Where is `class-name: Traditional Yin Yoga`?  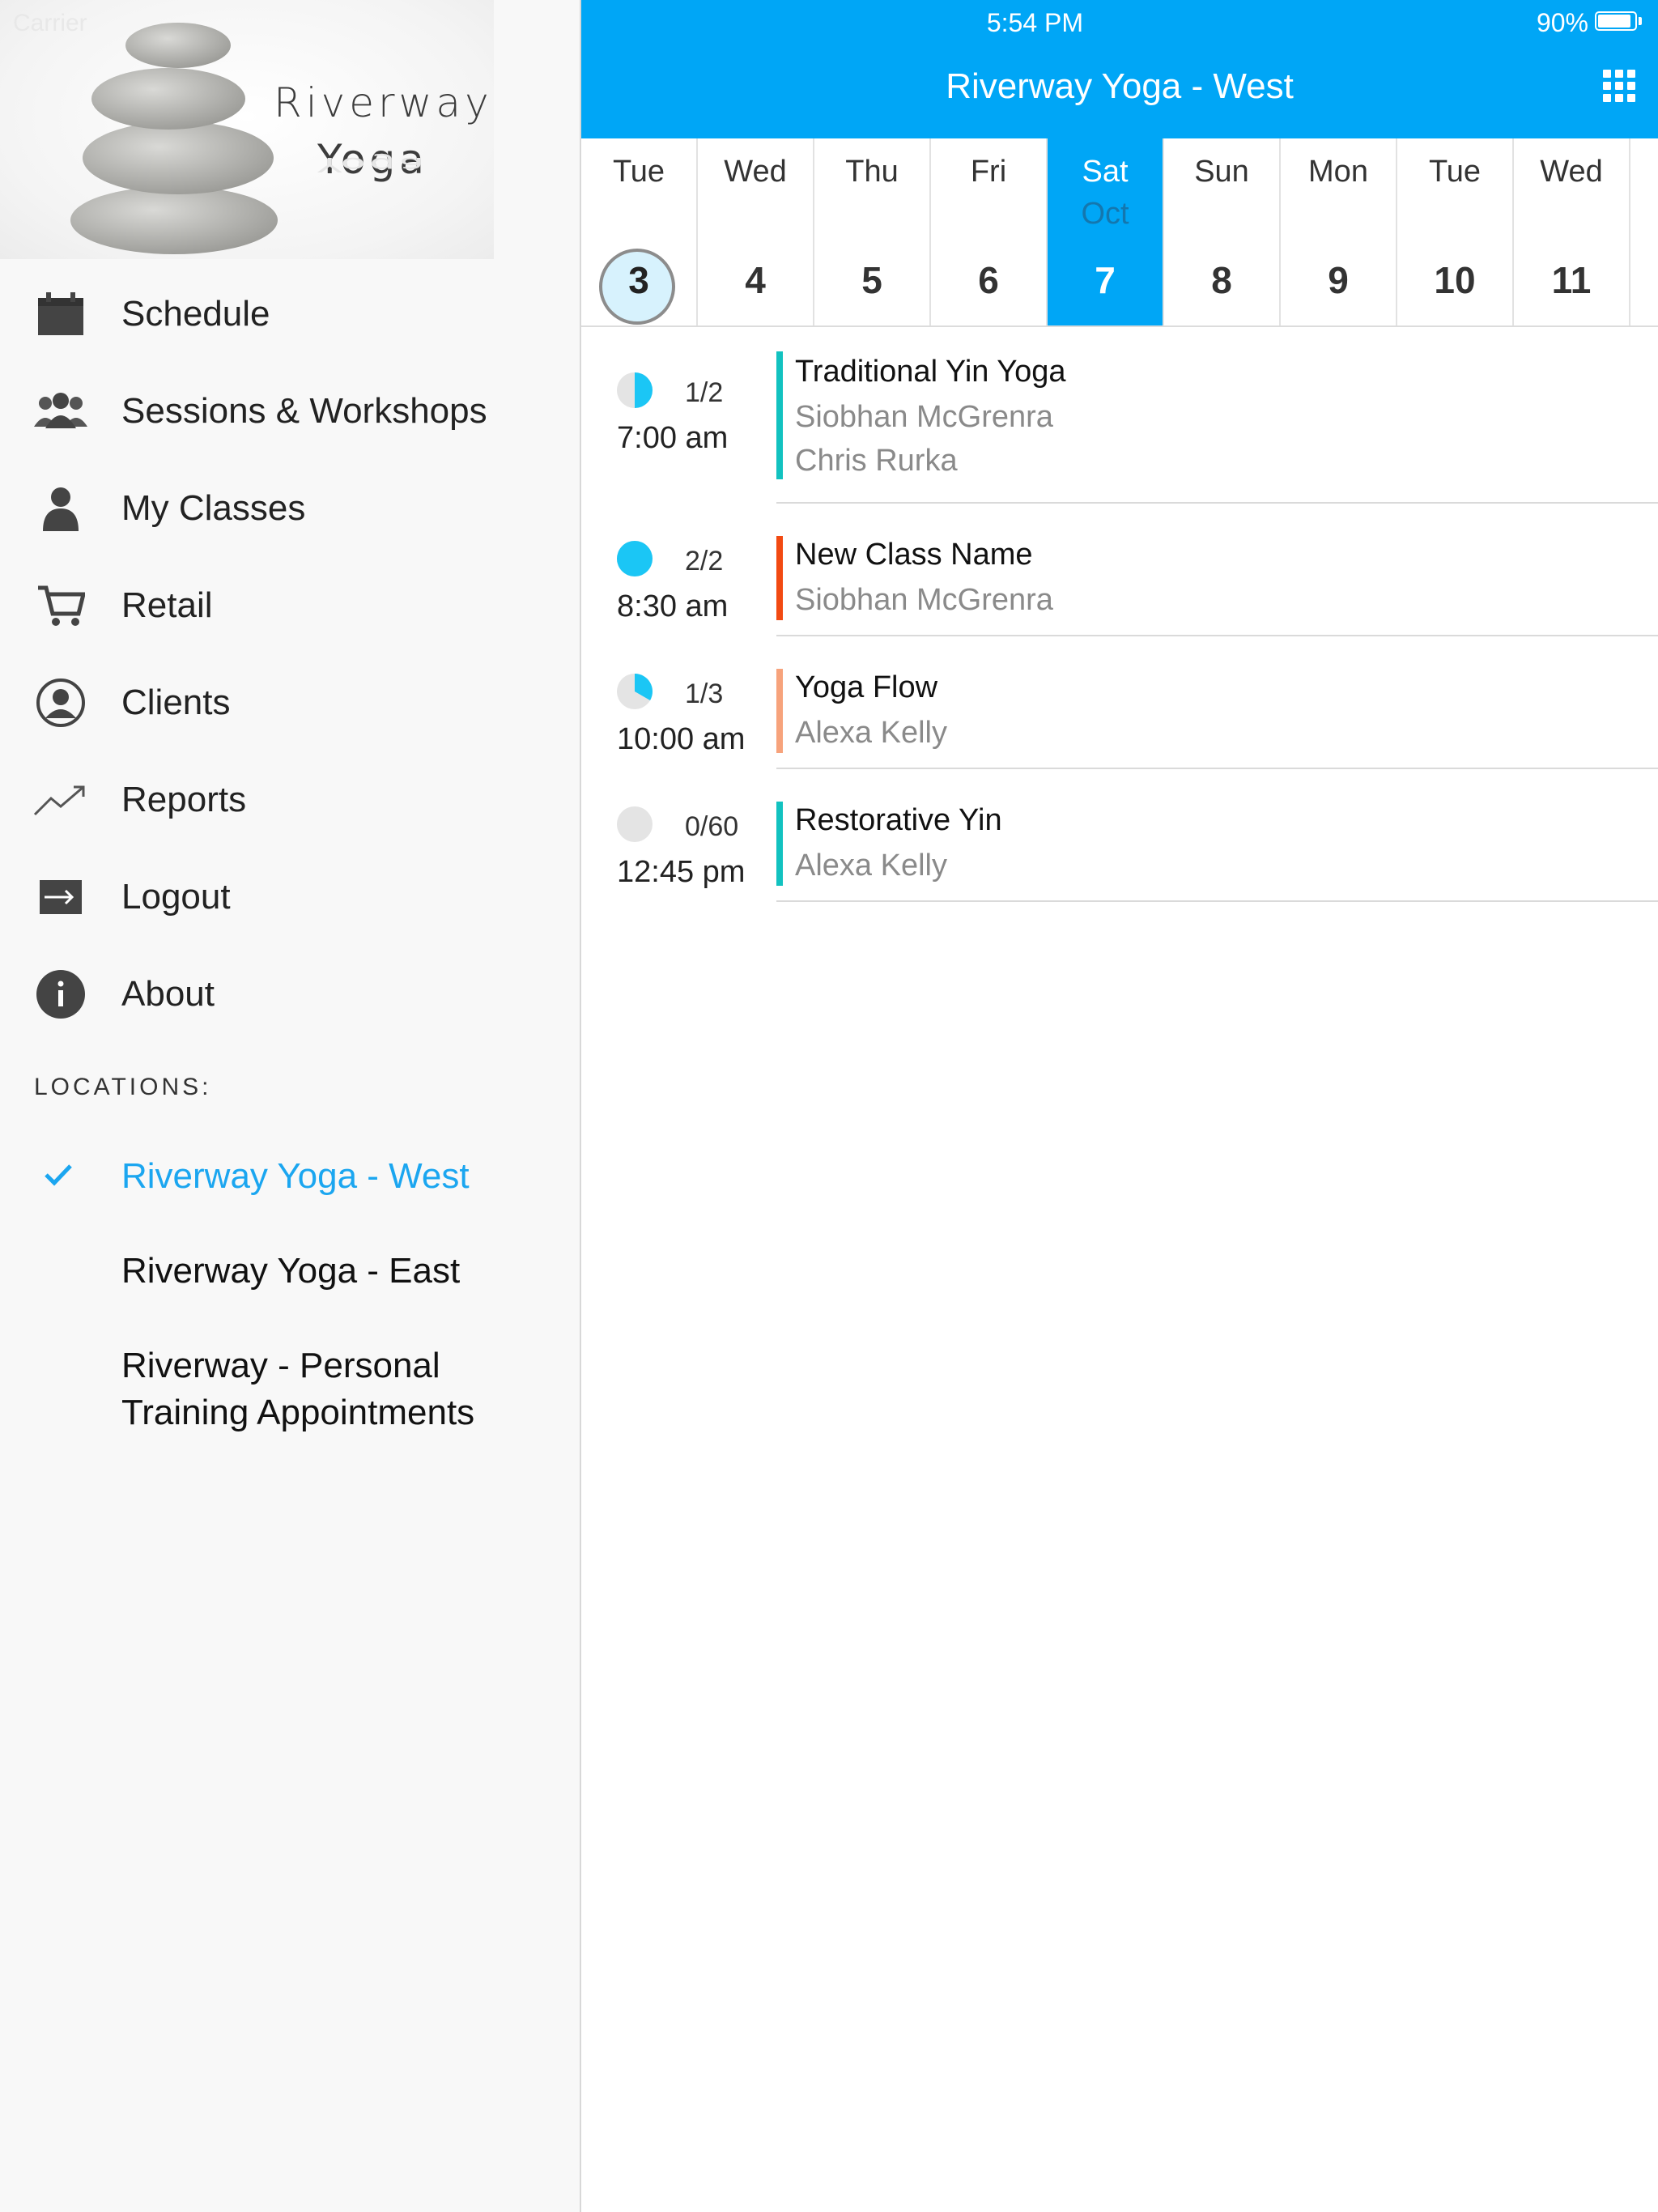 class-name: Traditional Yin Yoga is located at coordinates (930, 372).